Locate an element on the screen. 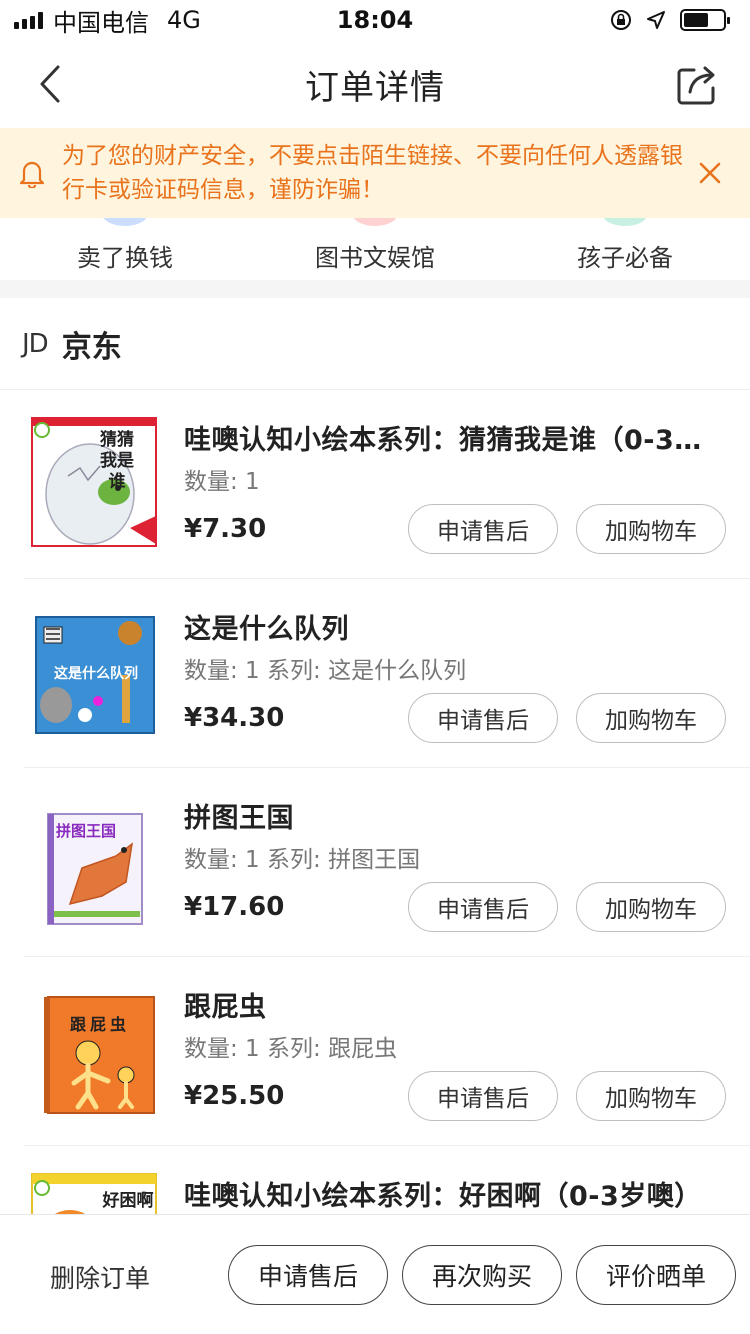  category-kids-icon is located at coordinates (625, 222).